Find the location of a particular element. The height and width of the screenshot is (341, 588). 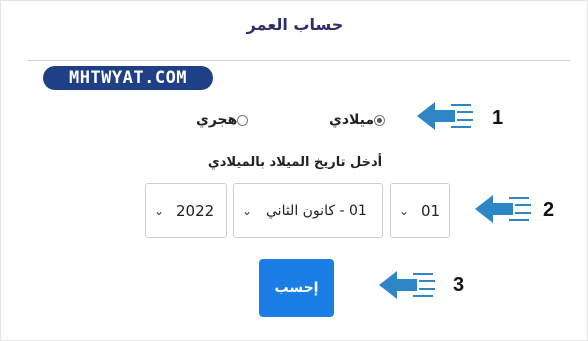

month-select: ⌄ 01 - كانون الثاني is located at coordinates (308, 210).